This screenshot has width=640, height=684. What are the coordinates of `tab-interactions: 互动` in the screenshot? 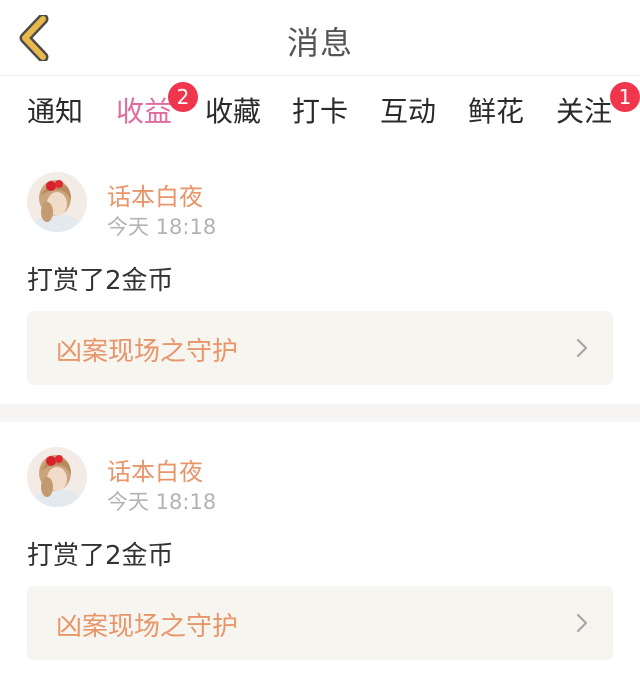 It's located at (408, 110).